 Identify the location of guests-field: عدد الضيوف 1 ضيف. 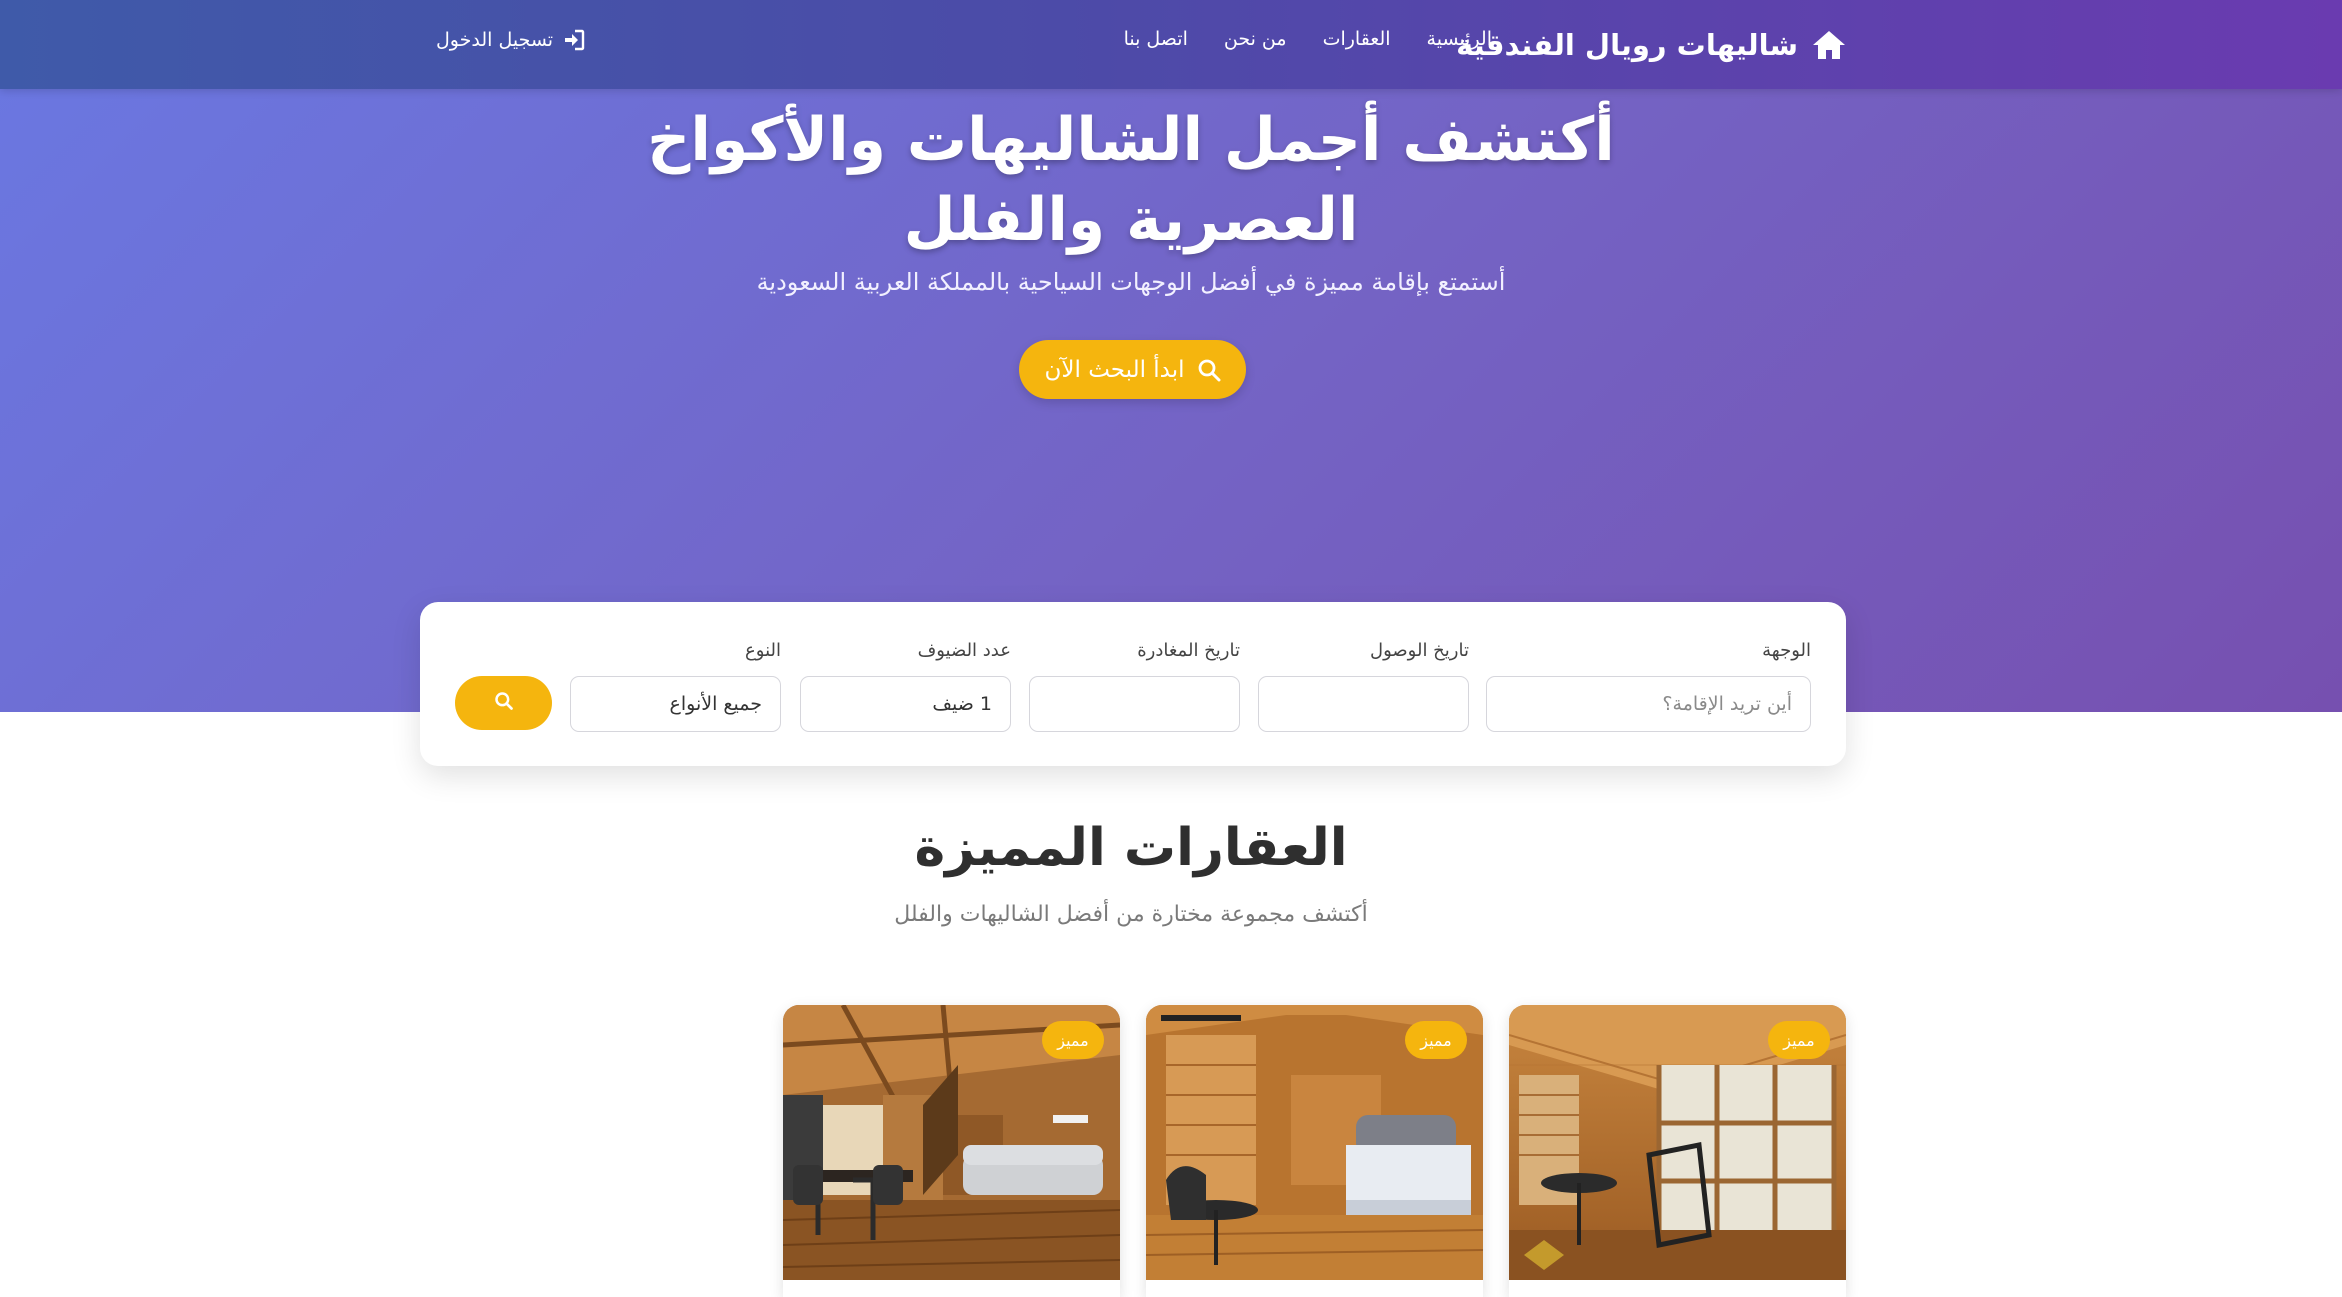
(905, 686).